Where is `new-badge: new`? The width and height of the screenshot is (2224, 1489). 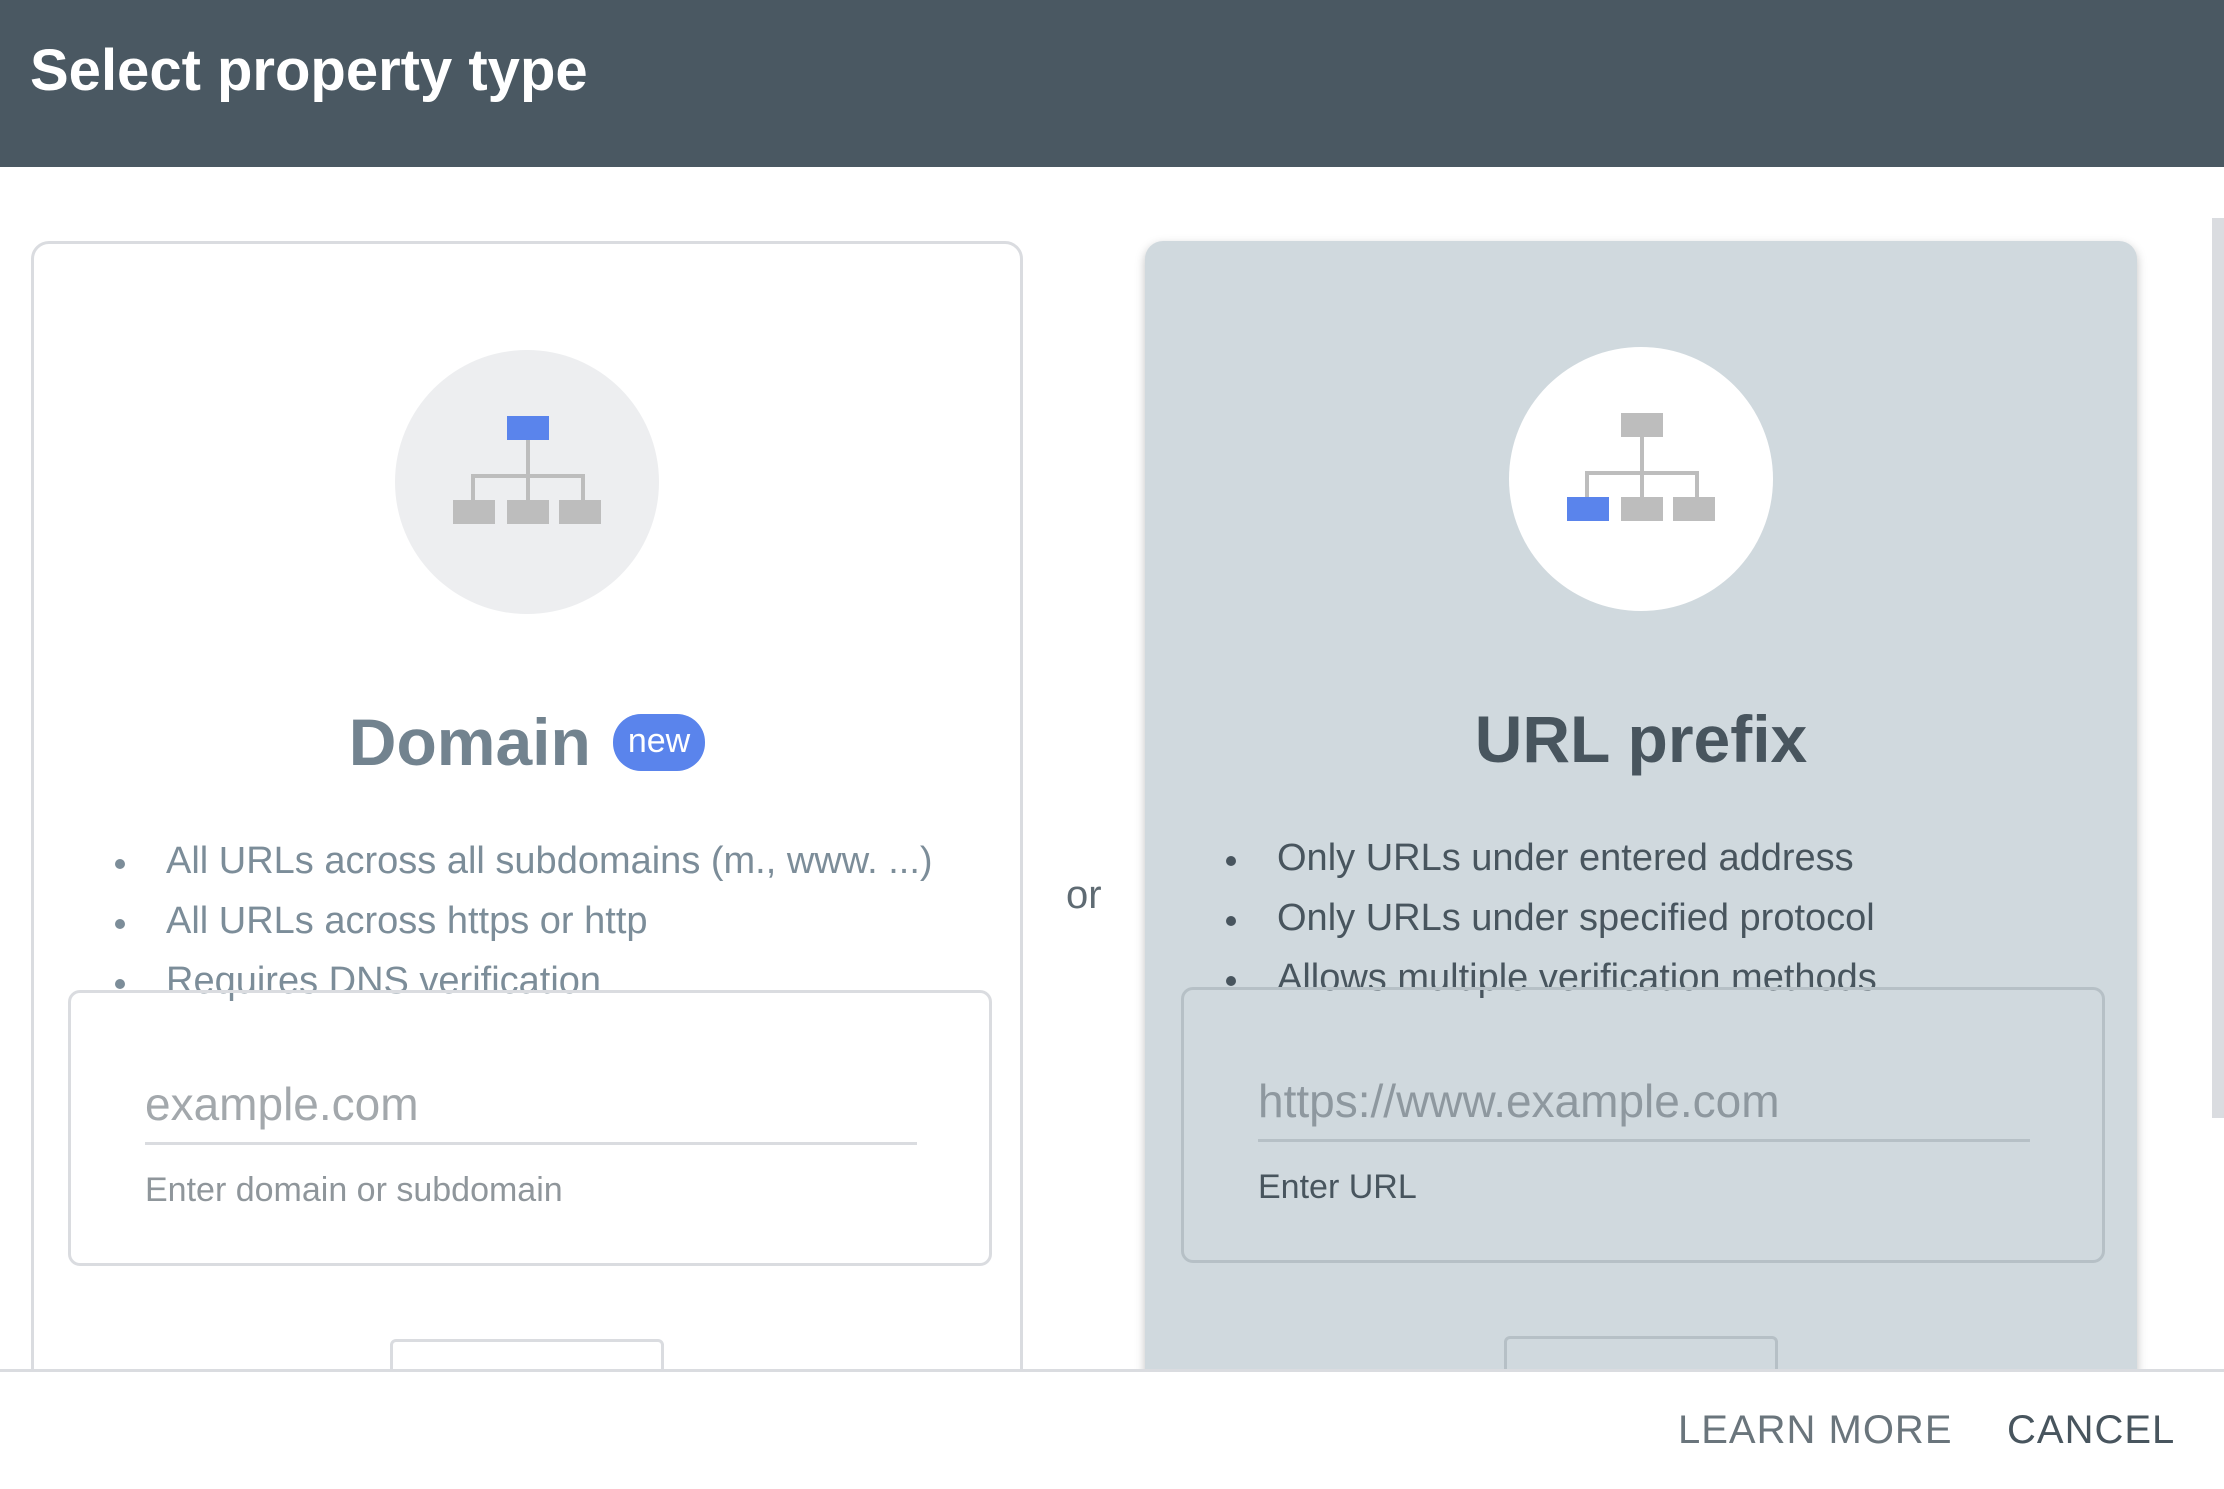 new-badge: new is located at coordinates (659, 742).